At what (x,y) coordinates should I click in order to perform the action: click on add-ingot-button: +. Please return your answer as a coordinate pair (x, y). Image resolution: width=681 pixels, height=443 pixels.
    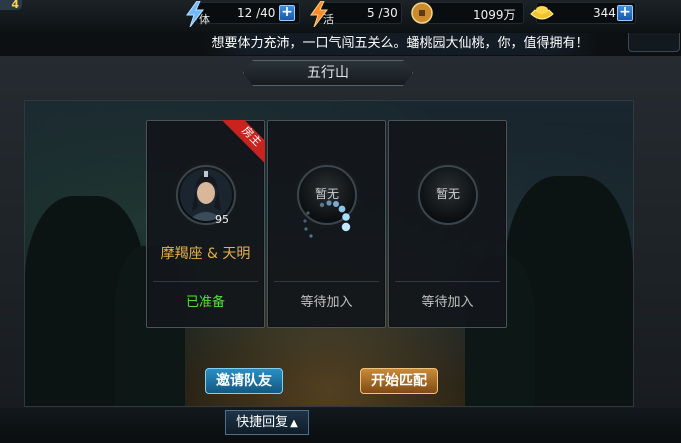
    Looking at the image, I should click on (625, 13).